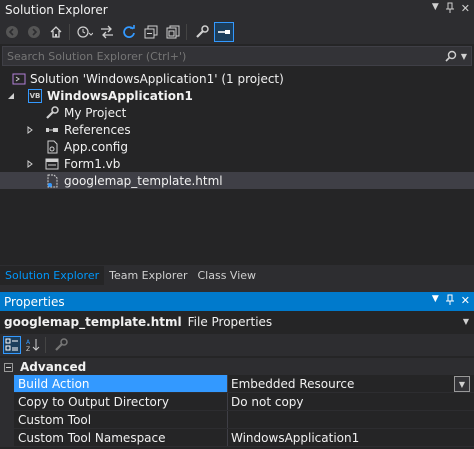  What do you see at coordinates (237, 345) in the screenshot?
I see `properties-toolbar: AZ` at bounding box center [237, 345].